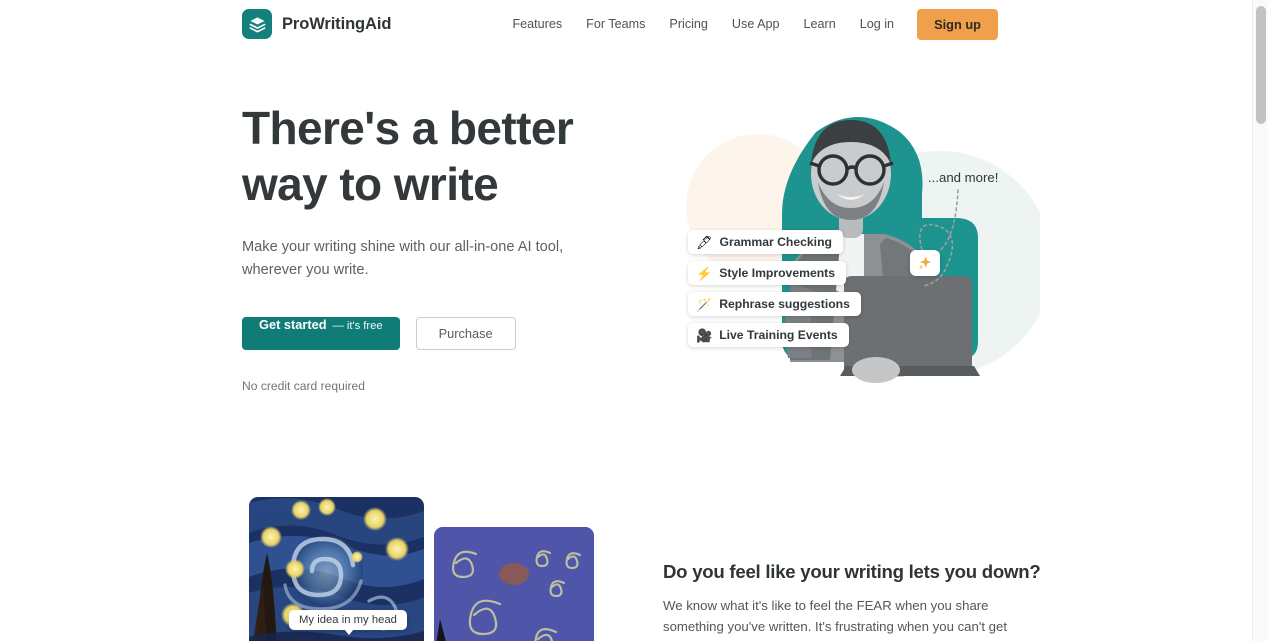 The height and width of the screenshot is (641, 1268). I want to click on prowritingaid-logo-icon, so click(257, 24).